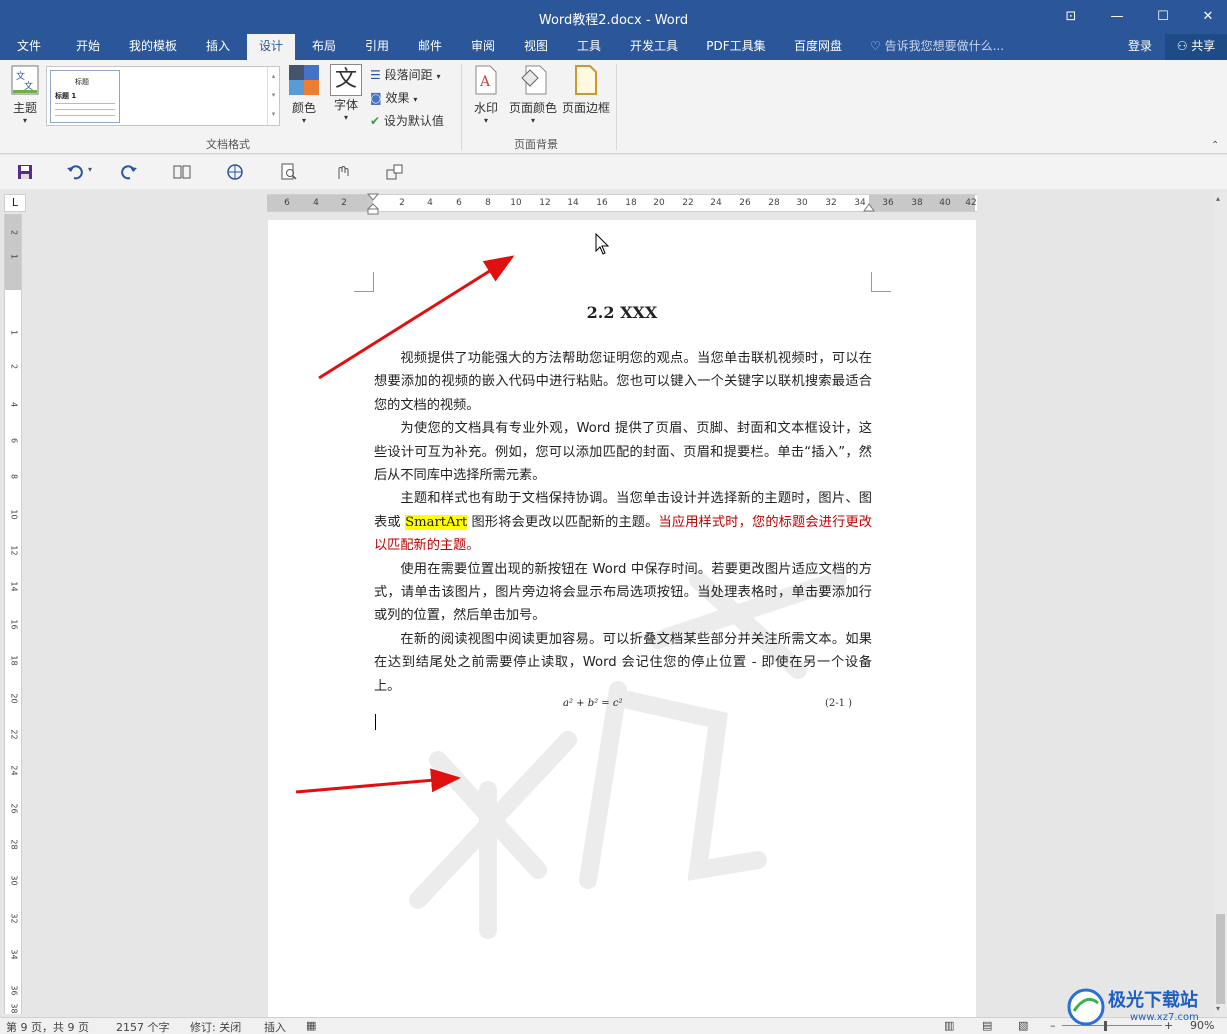 This screenshot has width=1227, height=1034. Describe the element at coordinates (47, 1026) in the screenshot. I see `page-count: 第 9 页，共 9 页` at that location.